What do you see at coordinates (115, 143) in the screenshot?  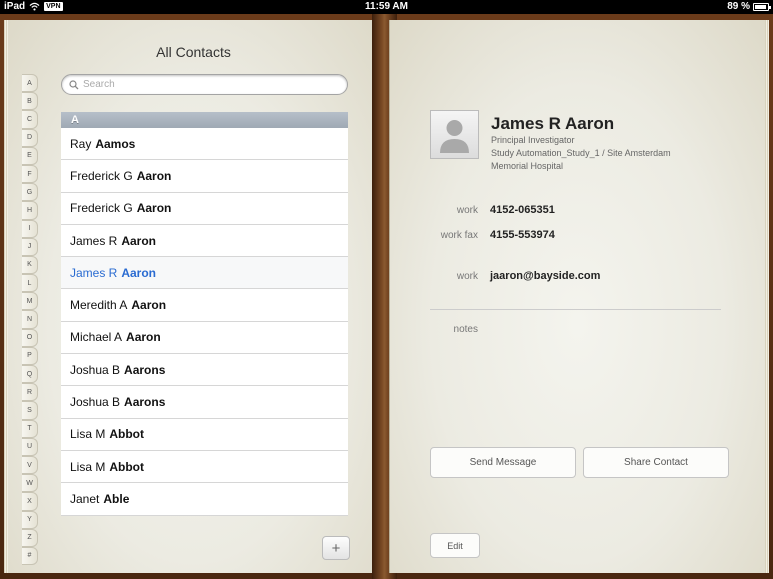 I see `contact-last-name: Aamos` at bounding box center [115, 143].